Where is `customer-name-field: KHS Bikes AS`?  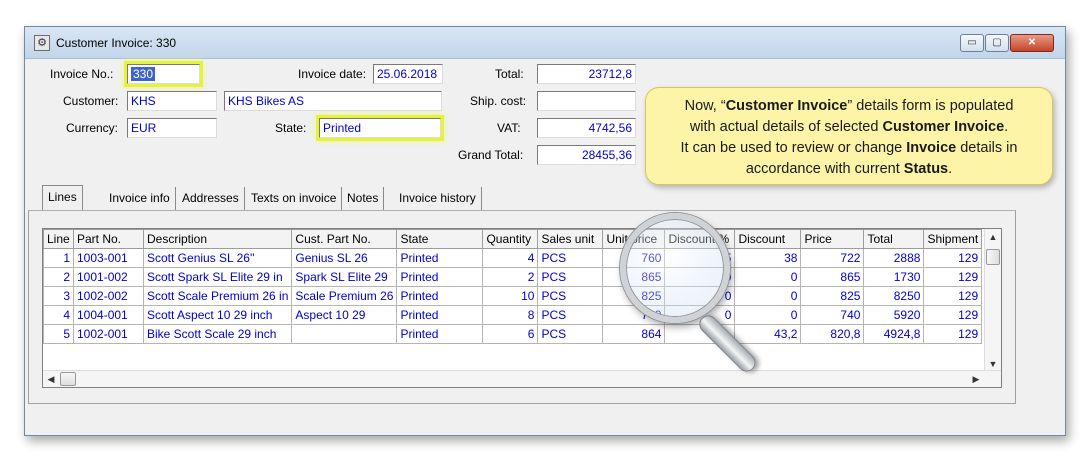
customer-name-field: KHS Bikes AS is located at coordinates (333, 101).